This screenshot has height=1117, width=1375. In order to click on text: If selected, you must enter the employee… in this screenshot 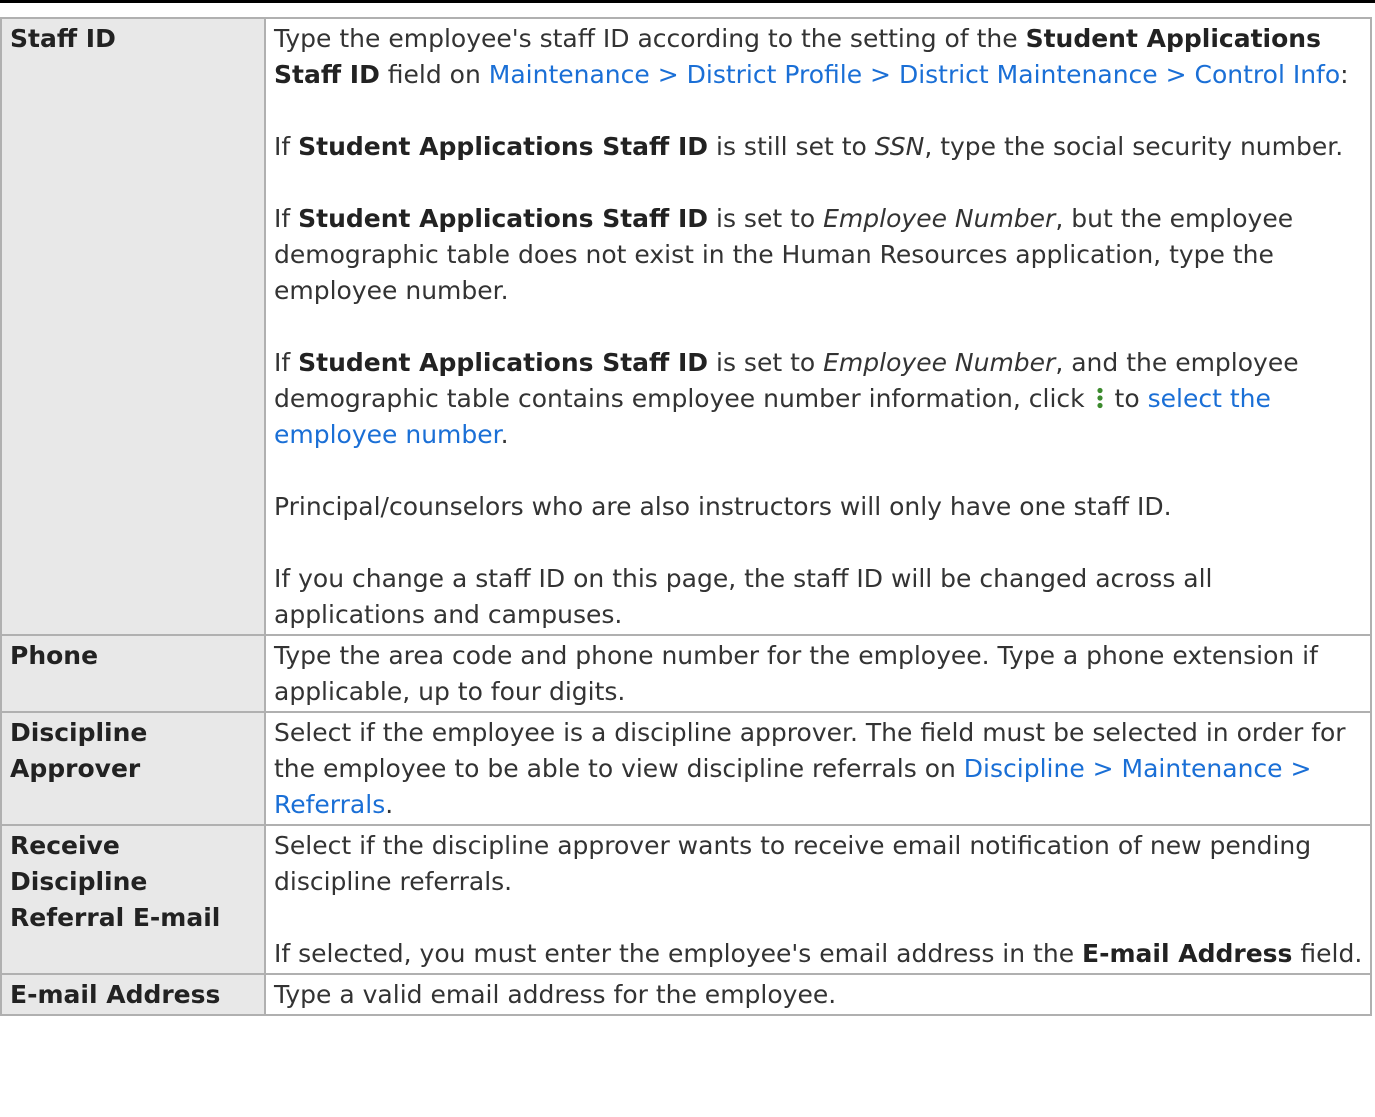, I will do `click(678, 953)`.